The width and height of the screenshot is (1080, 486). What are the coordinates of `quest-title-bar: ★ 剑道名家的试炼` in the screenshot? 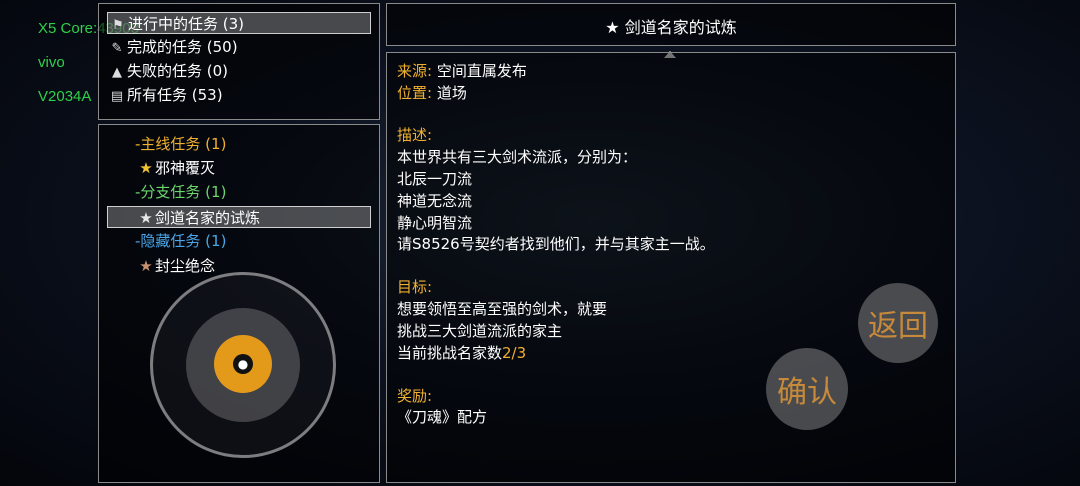 It's located at (671, 24).